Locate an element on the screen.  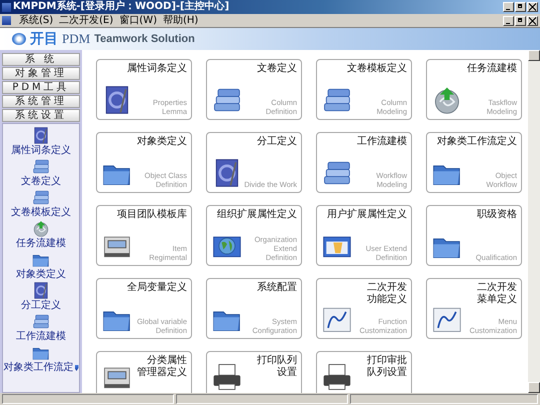
section-button: 系统设置 is located at coordinates (41, 115).